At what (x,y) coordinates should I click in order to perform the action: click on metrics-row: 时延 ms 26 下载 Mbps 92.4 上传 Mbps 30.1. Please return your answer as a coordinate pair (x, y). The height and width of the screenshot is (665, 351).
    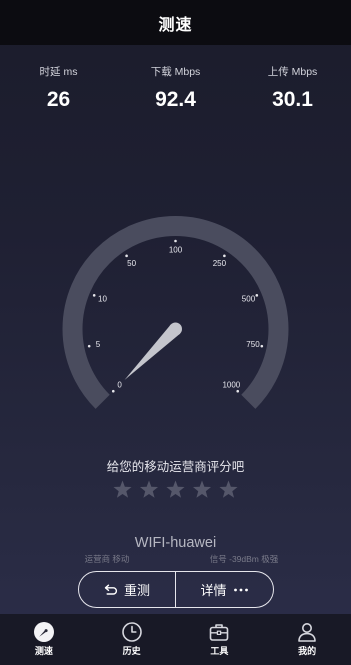
    Looking at the image, I should click on (175, 87).